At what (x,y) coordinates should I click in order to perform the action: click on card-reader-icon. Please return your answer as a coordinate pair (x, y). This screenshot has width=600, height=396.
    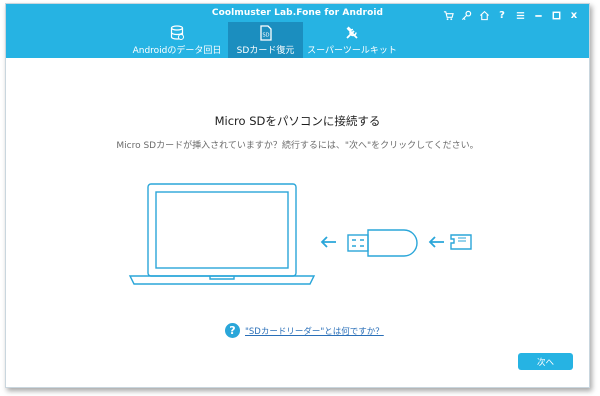
    Looking at the image, I should click on (382, 243).